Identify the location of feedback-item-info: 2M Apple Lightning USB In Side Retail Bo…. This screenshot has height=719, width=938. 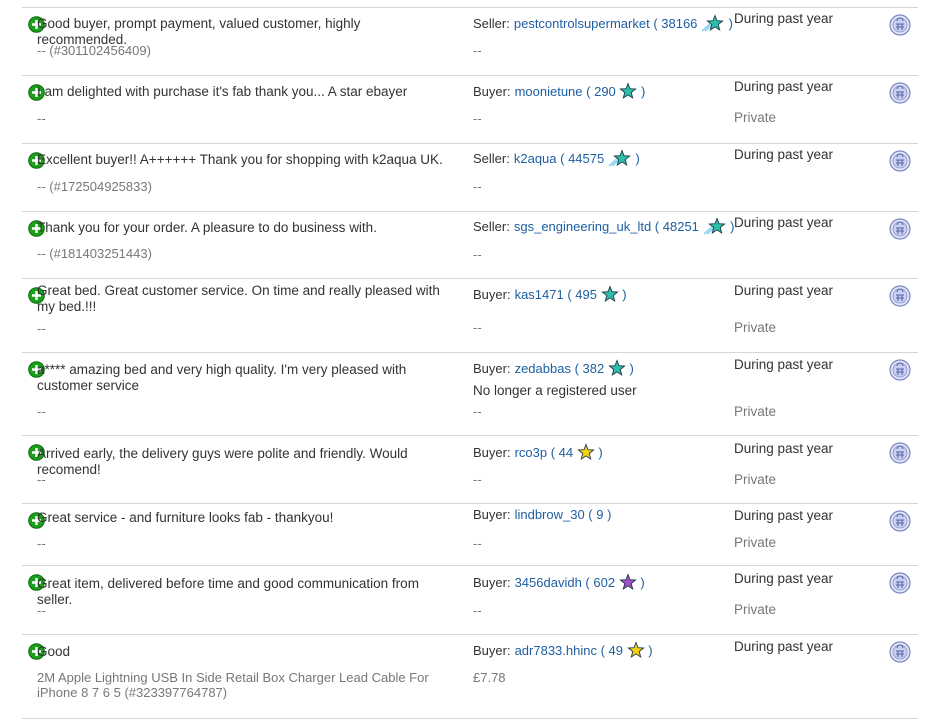
(233, 685).